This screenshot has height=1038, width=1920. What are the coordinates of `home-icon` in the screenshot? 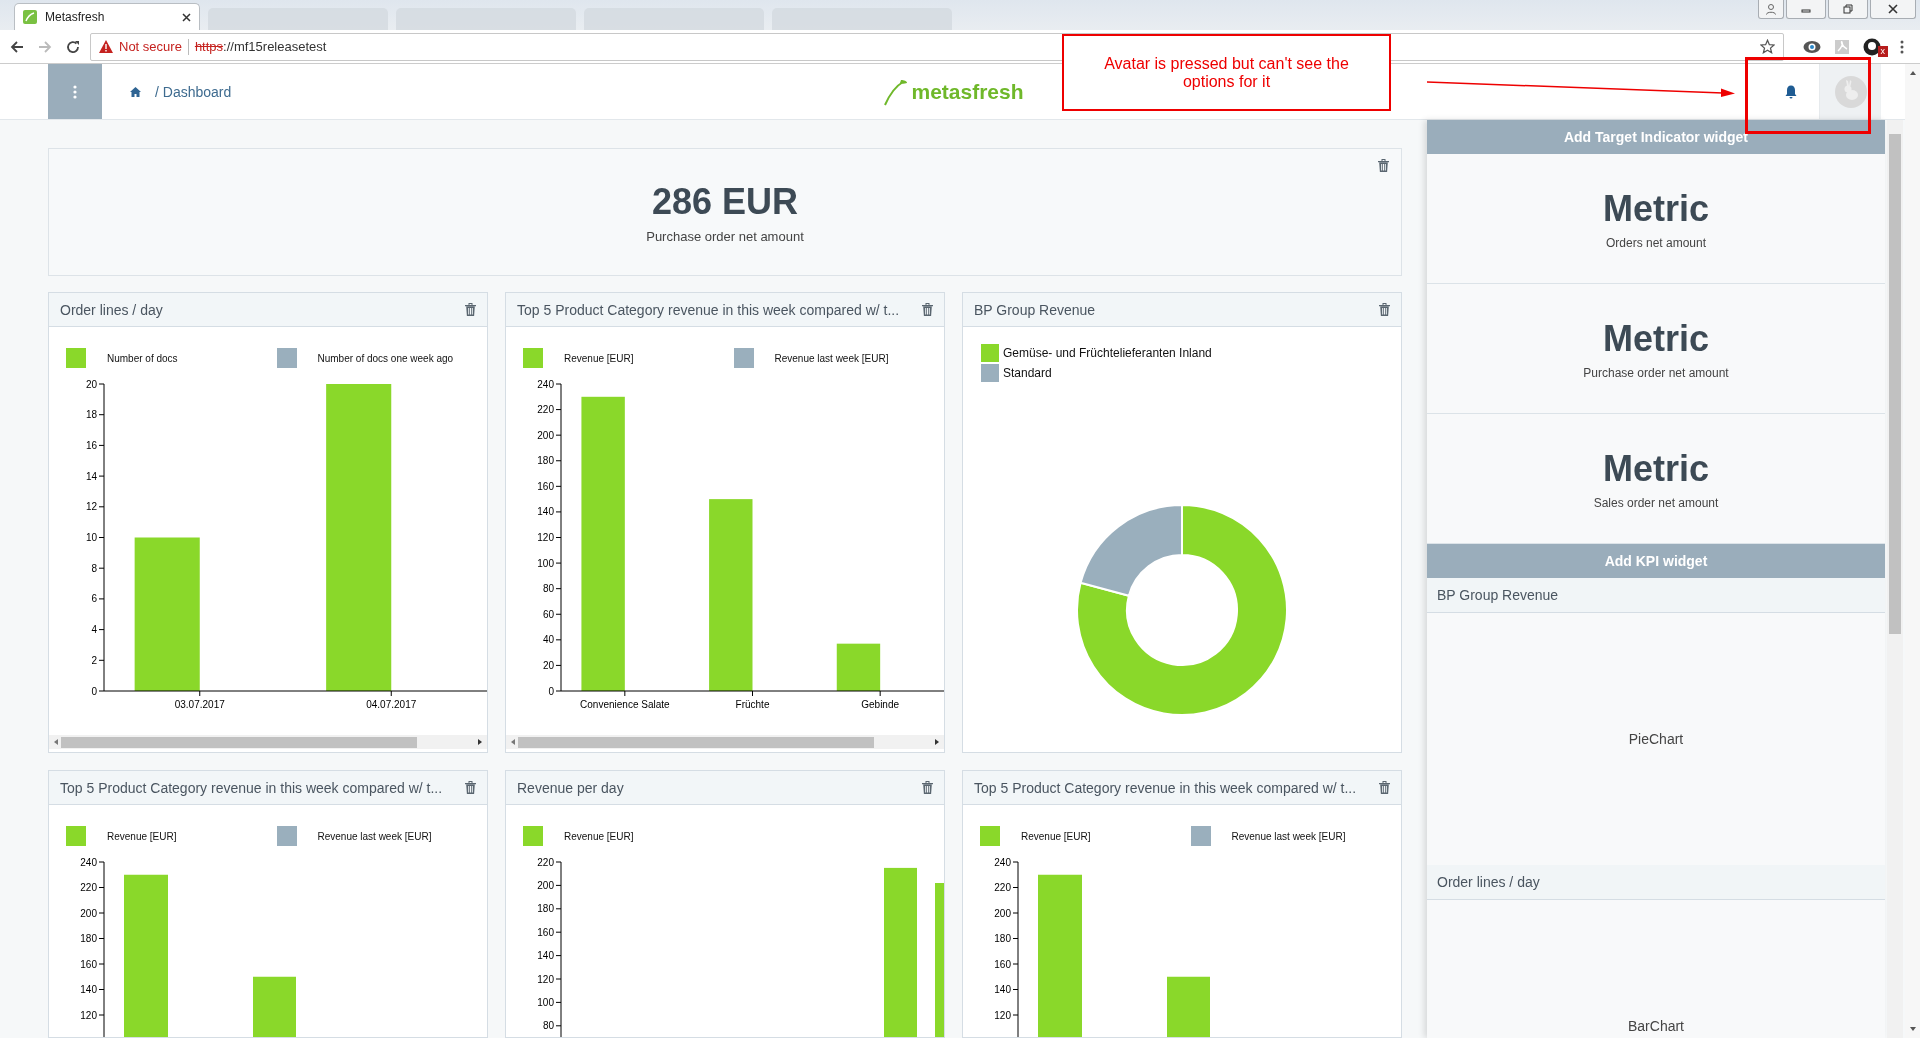 It's located at (135, 91).